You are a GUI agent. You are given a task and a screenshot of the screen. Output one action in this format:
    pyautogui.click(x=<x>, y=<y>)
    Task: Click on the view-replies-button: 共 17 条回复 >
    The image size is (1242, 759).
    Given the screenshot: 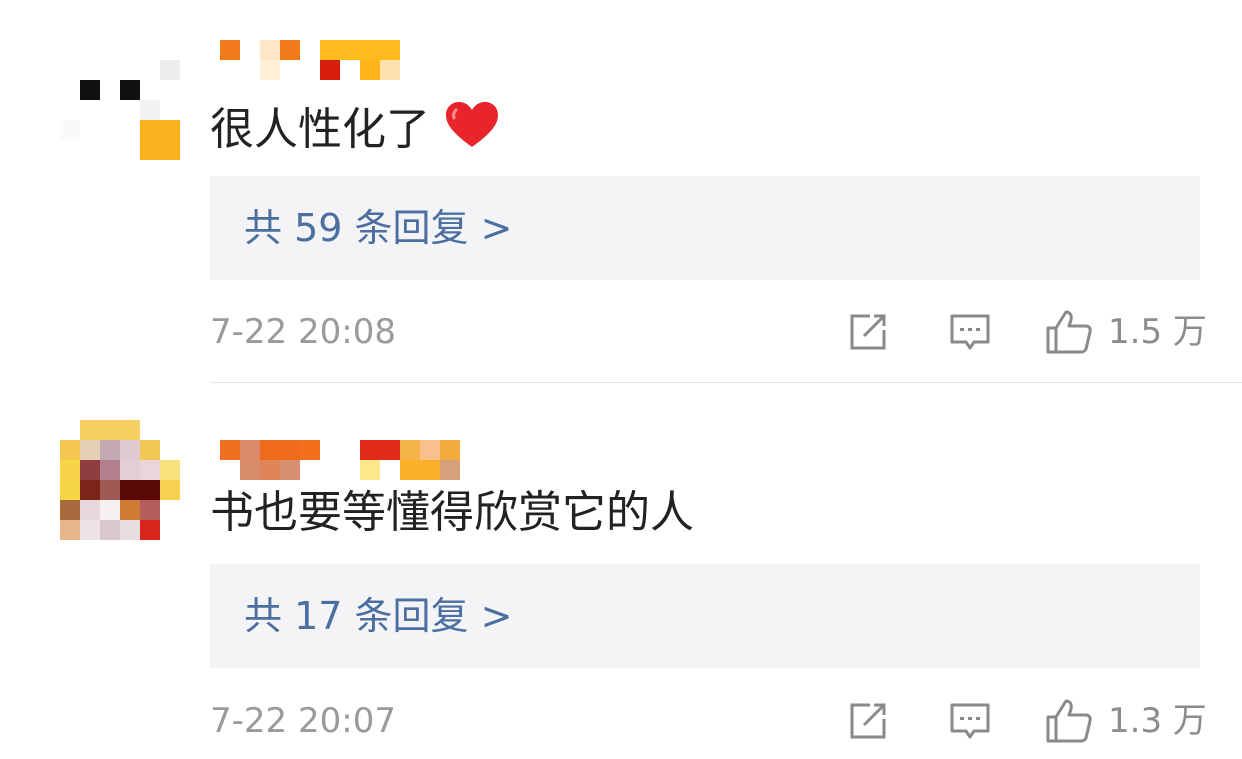 What is the action you would take?
    pyautogui.click(x=705, y=616)
    